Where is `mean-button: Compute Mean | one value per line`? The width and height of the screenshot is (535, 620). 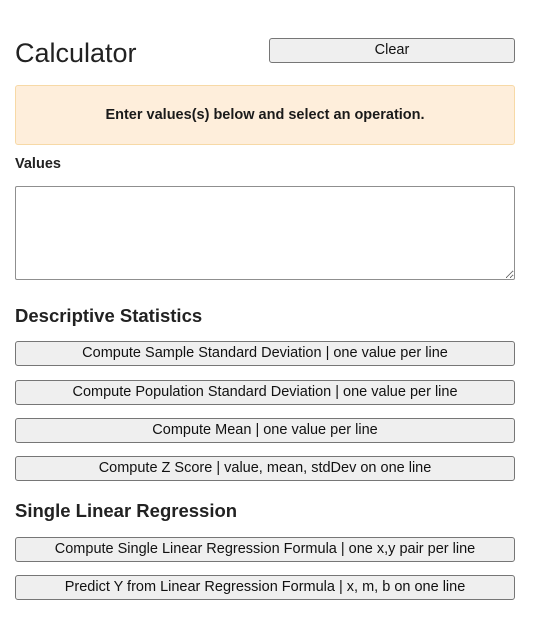
mean-button: Compute Mean | one value per line is located at coordinates (265, 430).